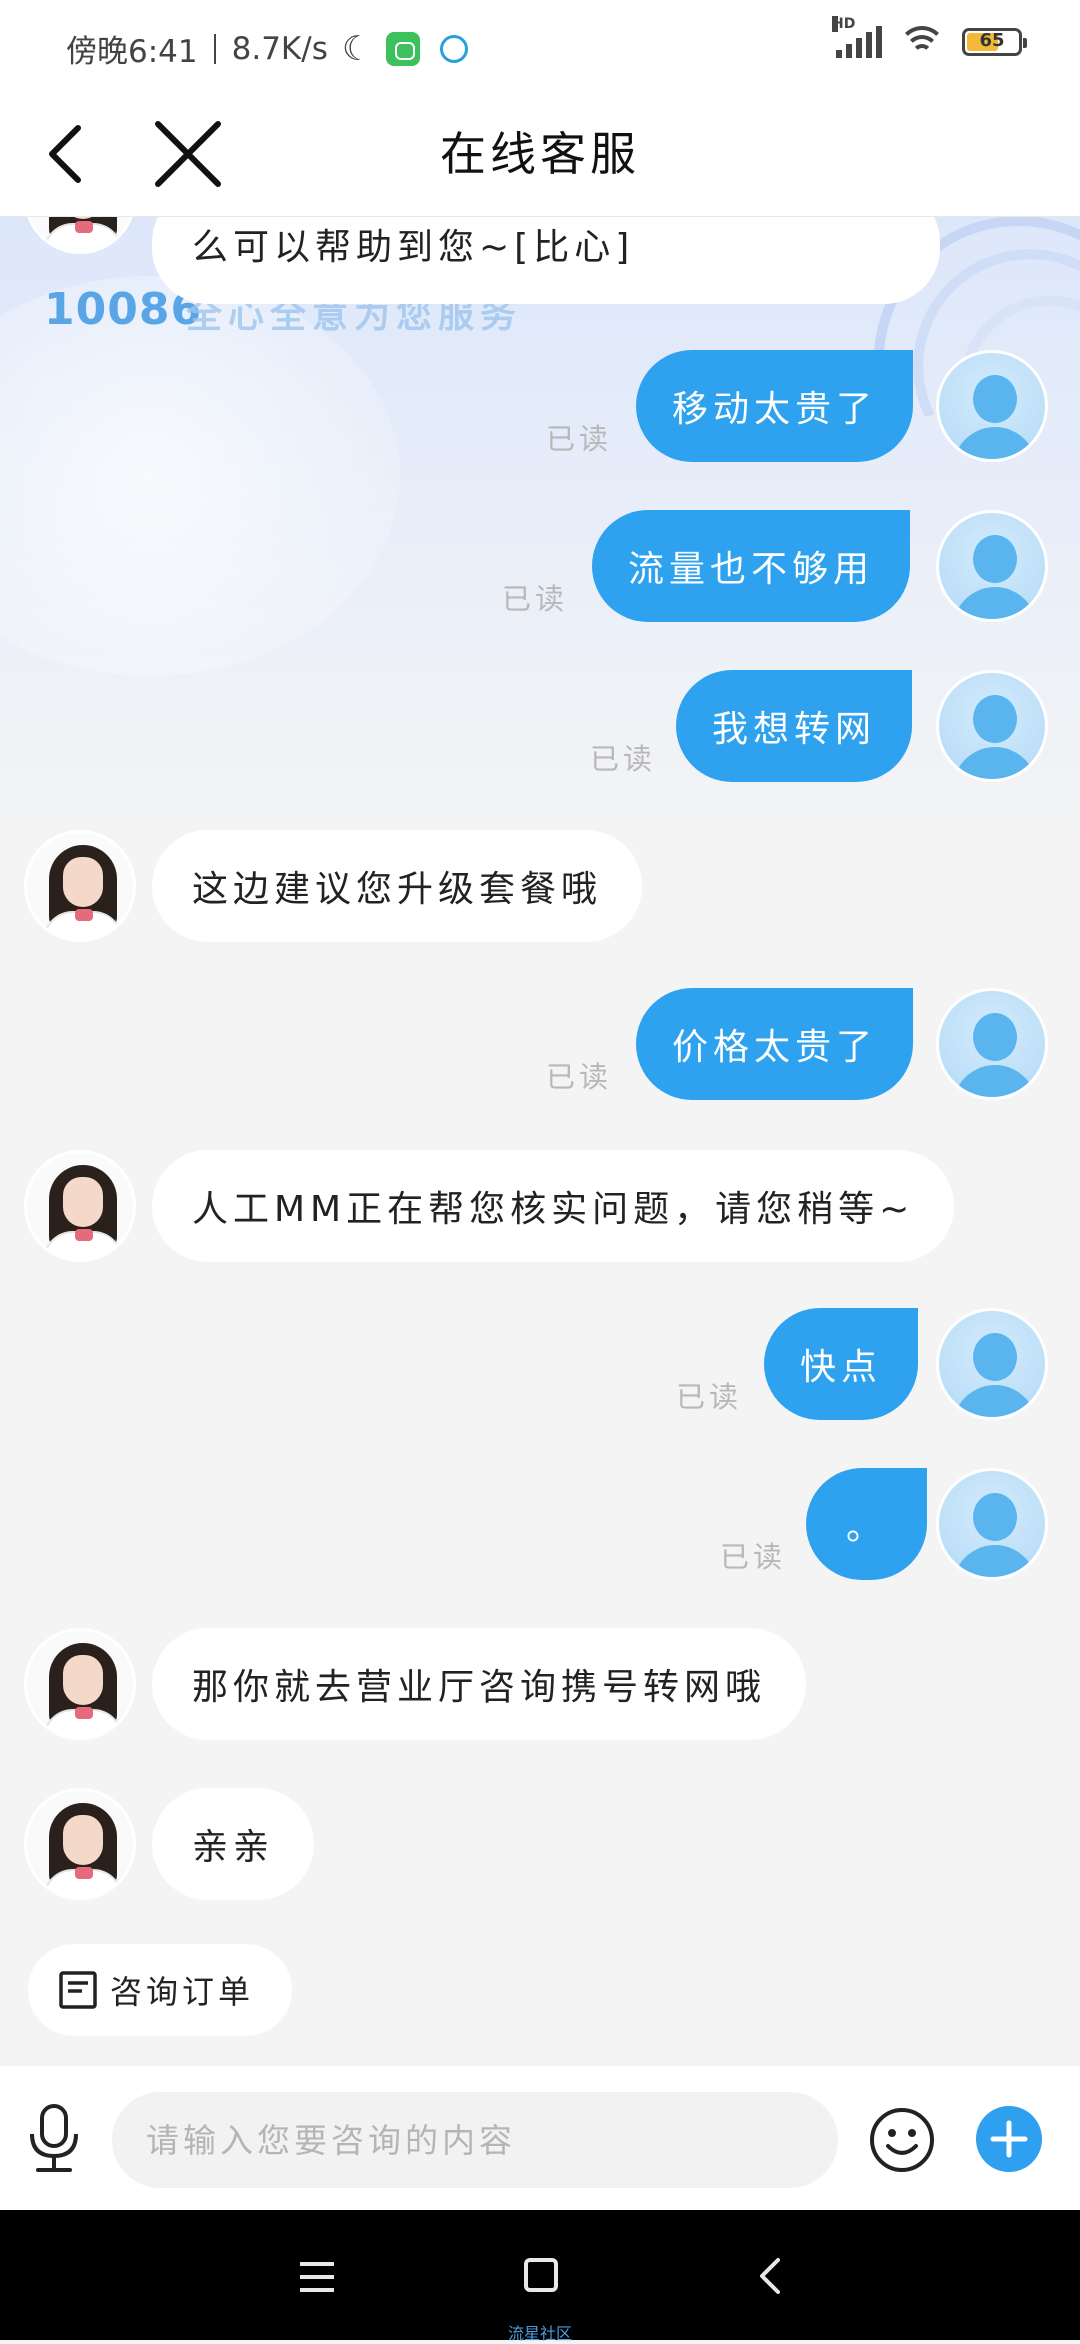  I want to click on battery-icon: 65, so click(994, 42).